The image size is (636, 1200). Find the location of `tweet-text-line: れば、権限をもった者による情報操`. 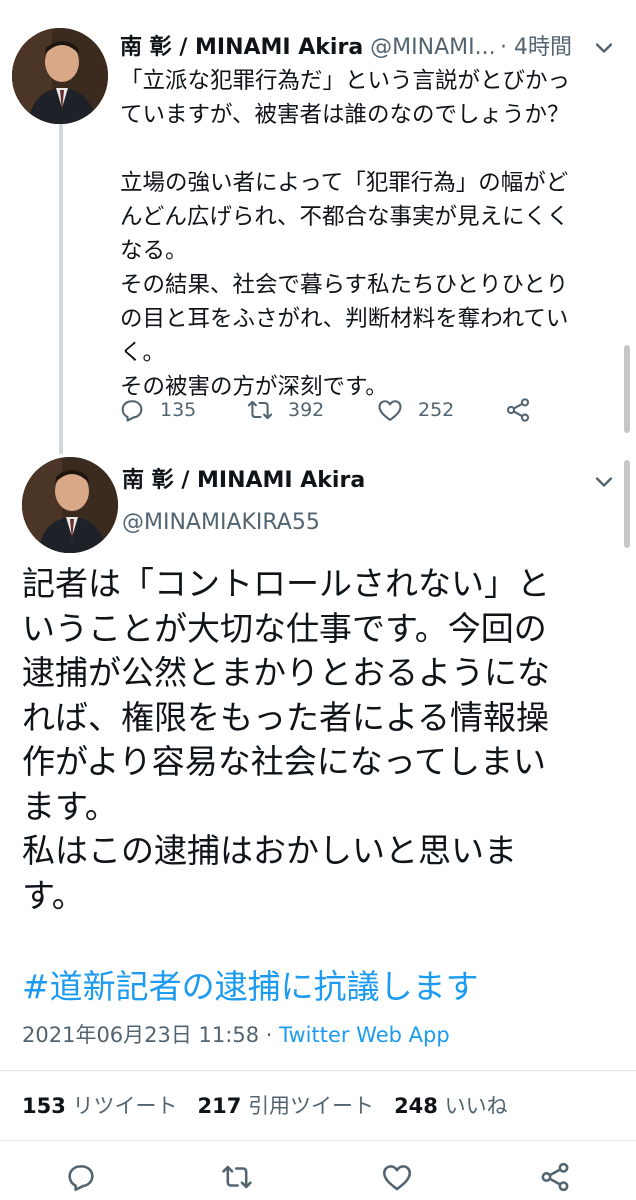

tweet-text-line: れば、権限をもった者による情報操 is located at coordinates (286, 717).